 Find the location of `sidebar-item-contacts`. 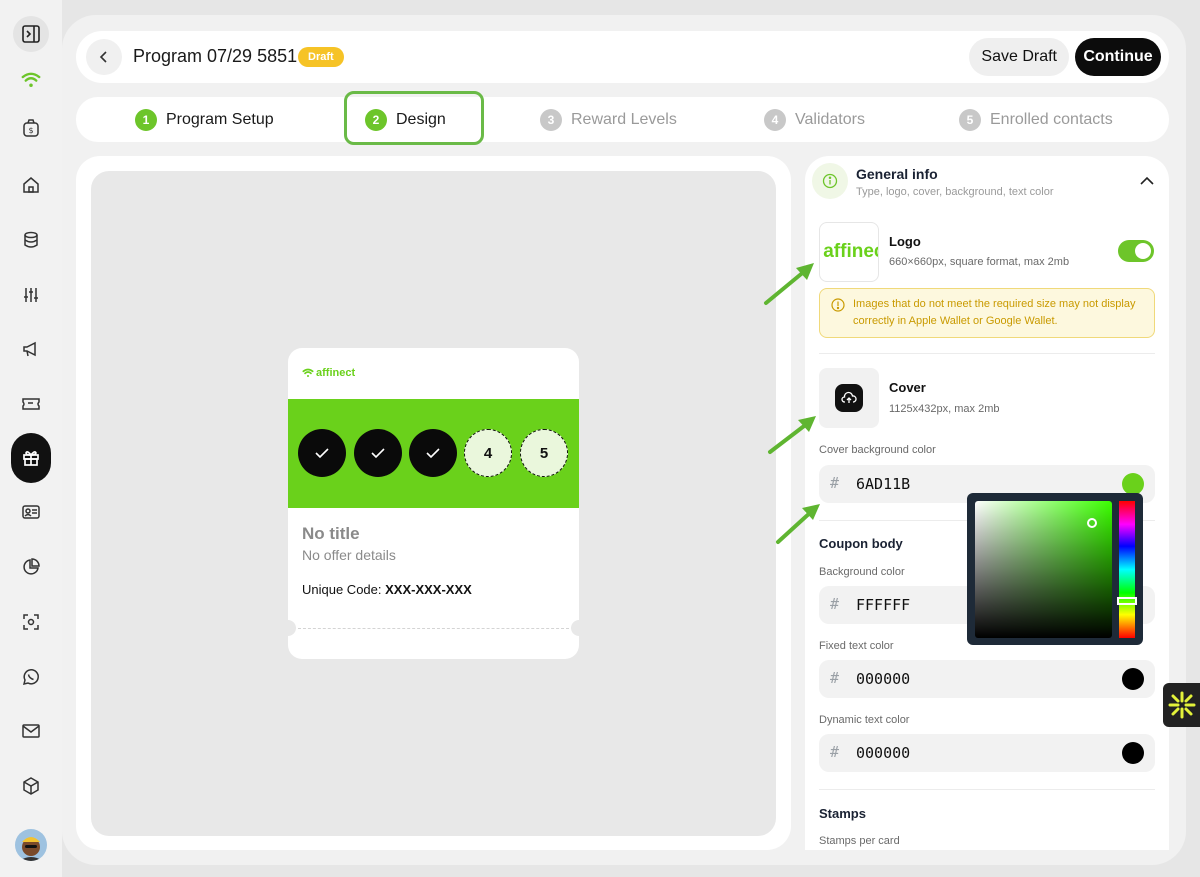

sidebar-item-contacts is located at coordinates (31, 512).